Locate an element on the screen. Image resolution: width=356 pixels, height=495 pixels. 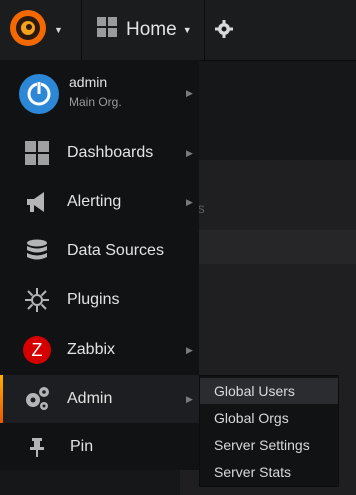
submenu-item-server-settings: Server Settings is located at coordinates (269, 445).